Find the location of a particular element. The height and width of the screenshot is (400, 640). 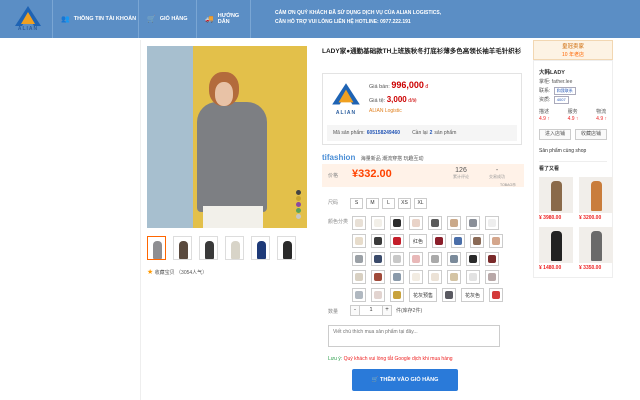

same-shop-link: Sản phẩm cùng shop is located at coordinates (573, 151).